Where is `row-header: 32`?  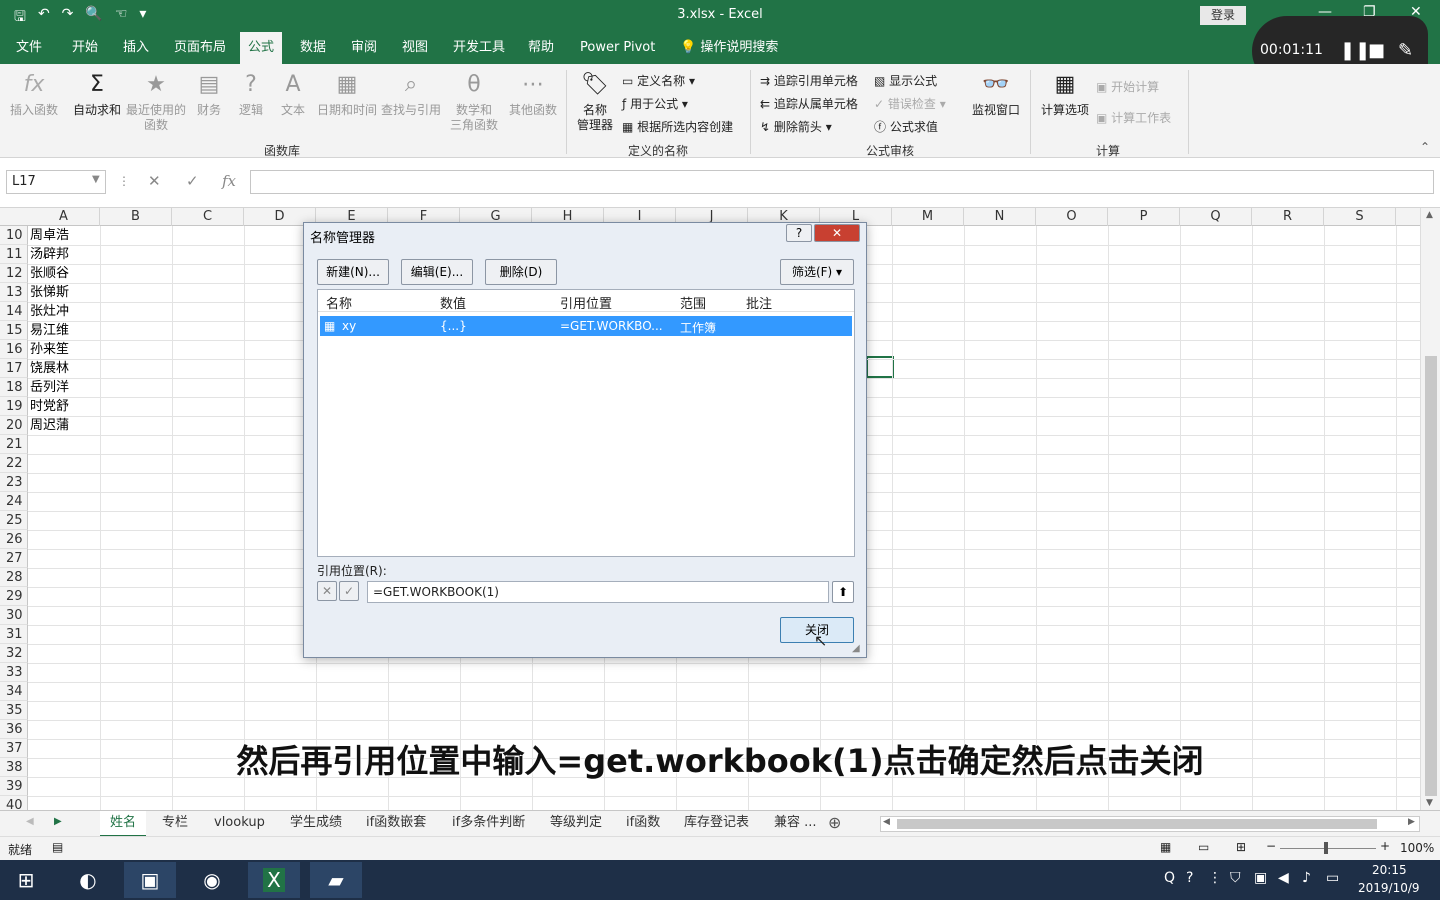 row-header: 32 is located at coordinates (14, 653).